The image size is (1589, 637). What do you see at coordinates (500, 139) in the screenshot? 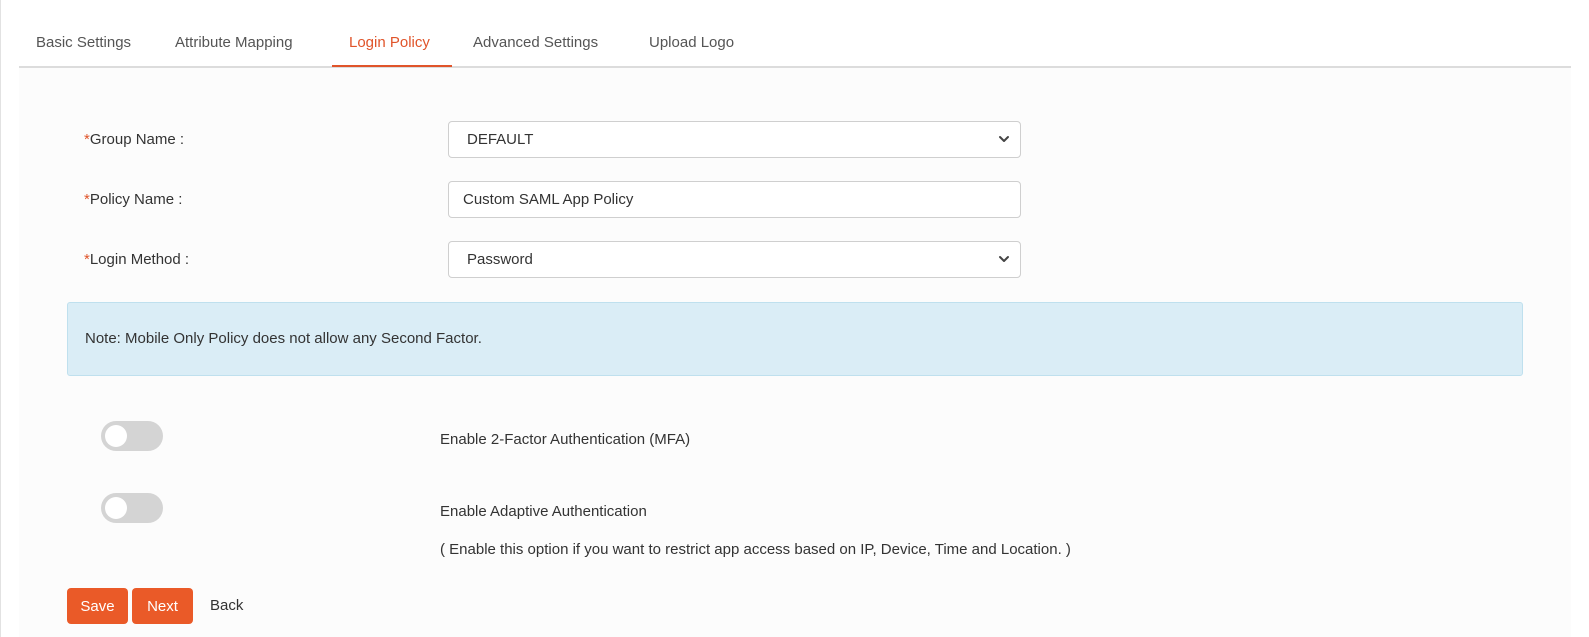
I see `group-name-value: DEFAULT` at bounding box center [500, 139].